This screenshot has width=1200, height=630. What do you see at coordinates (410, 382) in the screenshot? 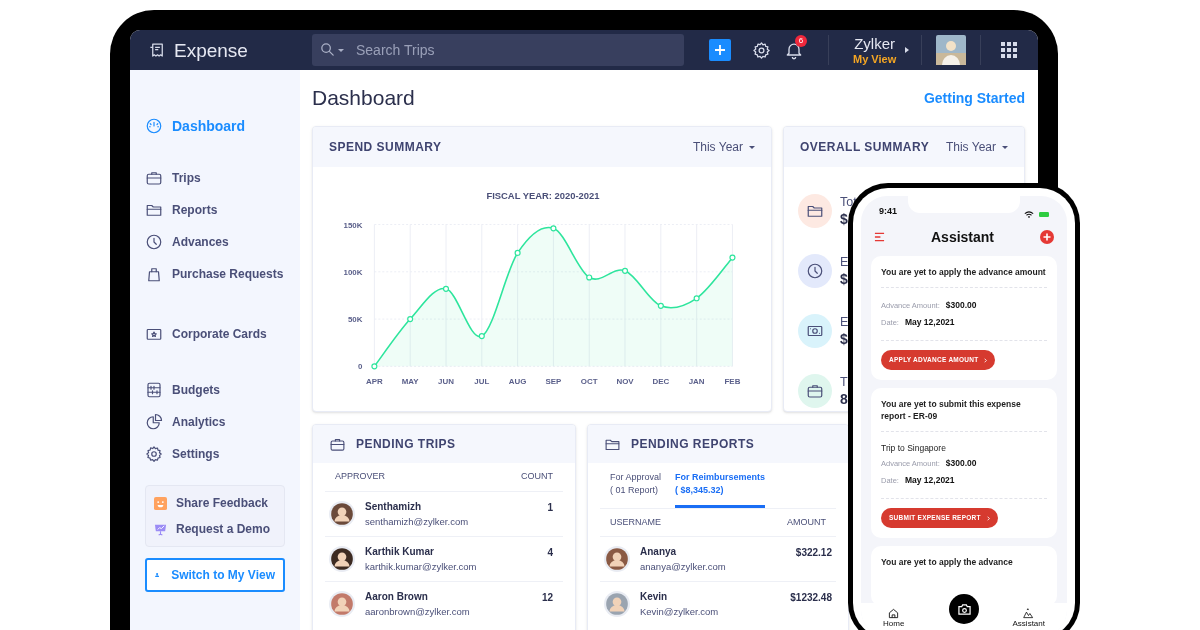
I see `x-axis-label: MAY` at bounding box center [410, 382].